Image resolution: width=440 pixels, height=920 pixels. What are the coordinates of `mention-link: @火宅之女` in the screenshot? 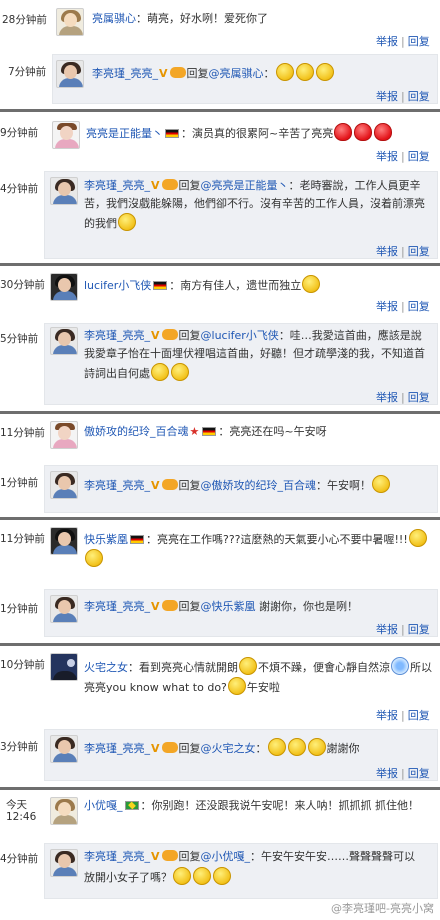 It's located at (228, 748).